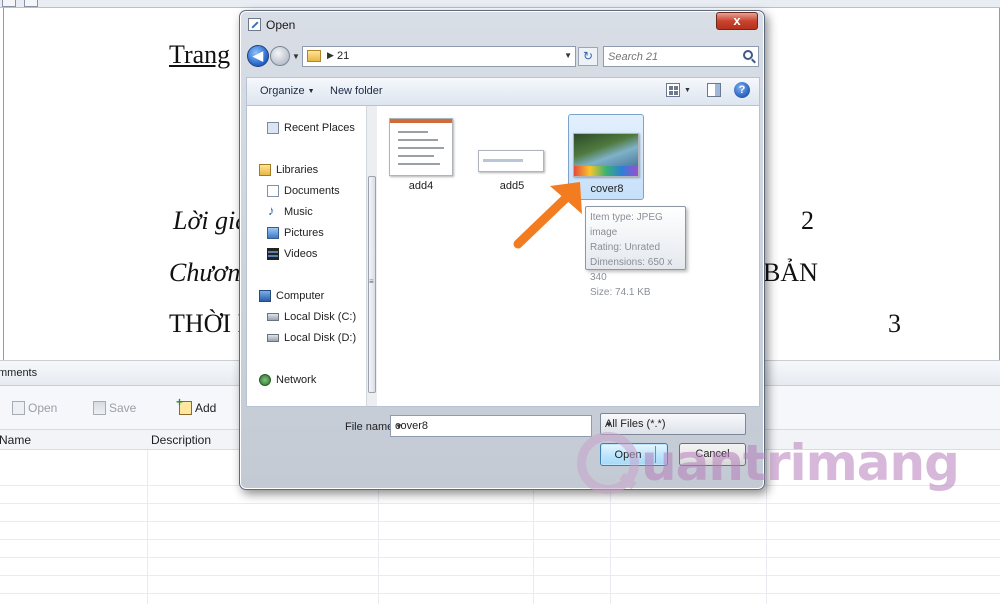  I want to click on add-attachment-button: Add, so click(196, 406).